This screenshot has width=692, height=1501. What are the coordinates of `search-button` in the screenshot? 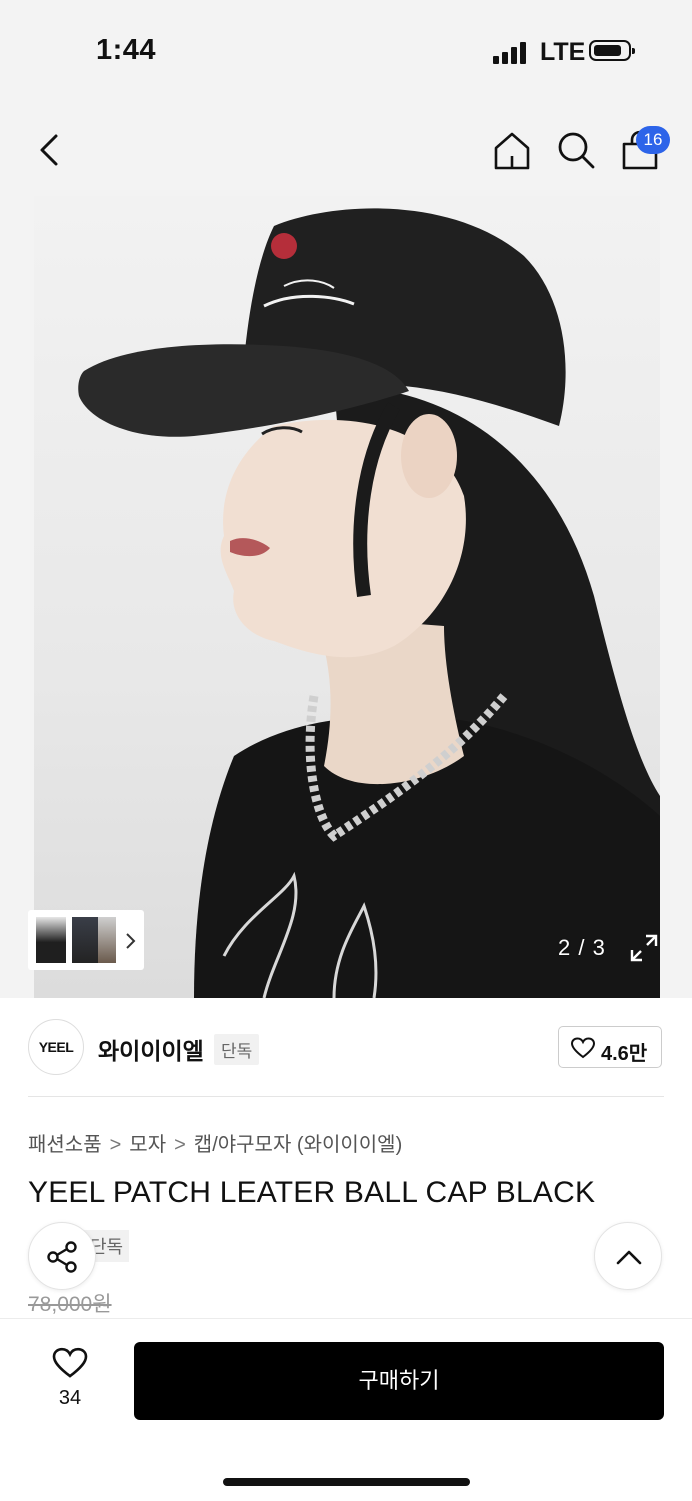 It's located at (576, 150).